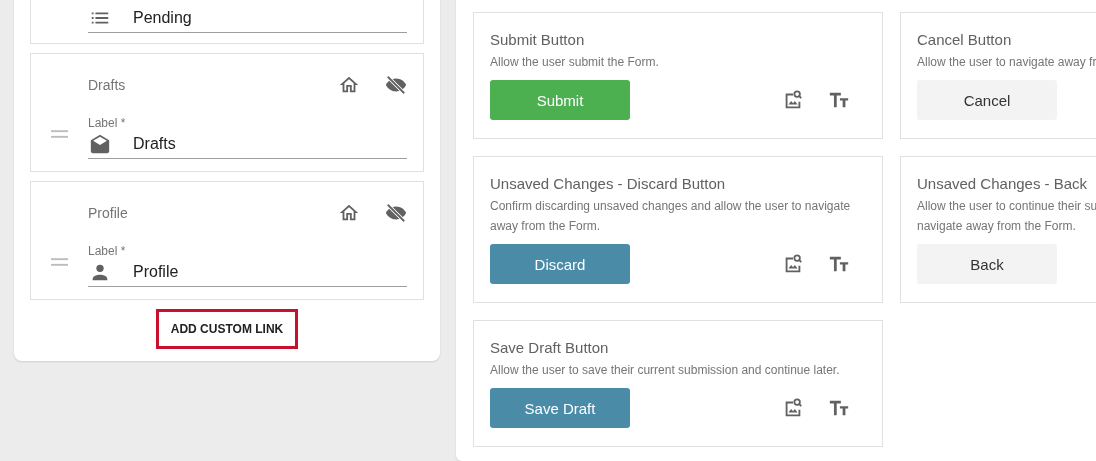  Describe the element at coordinates (1006, 216) in the screenshot. I see `button-card-description: Allow the user to continue their su navigate away from the Form.` at that location.